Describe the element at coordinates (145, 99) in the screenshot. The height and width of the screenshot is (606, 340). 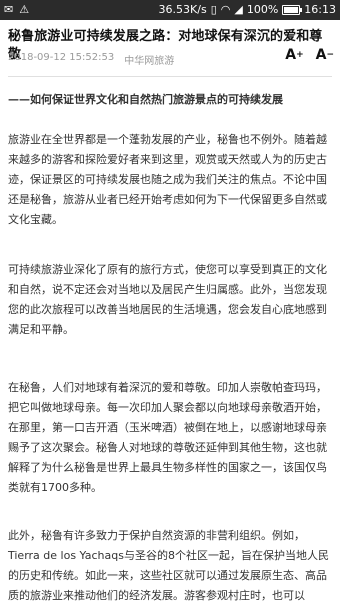
I see `article-subheading: ——如何保证世界文化和自然热门旅游景点的可持续发展` at that location.